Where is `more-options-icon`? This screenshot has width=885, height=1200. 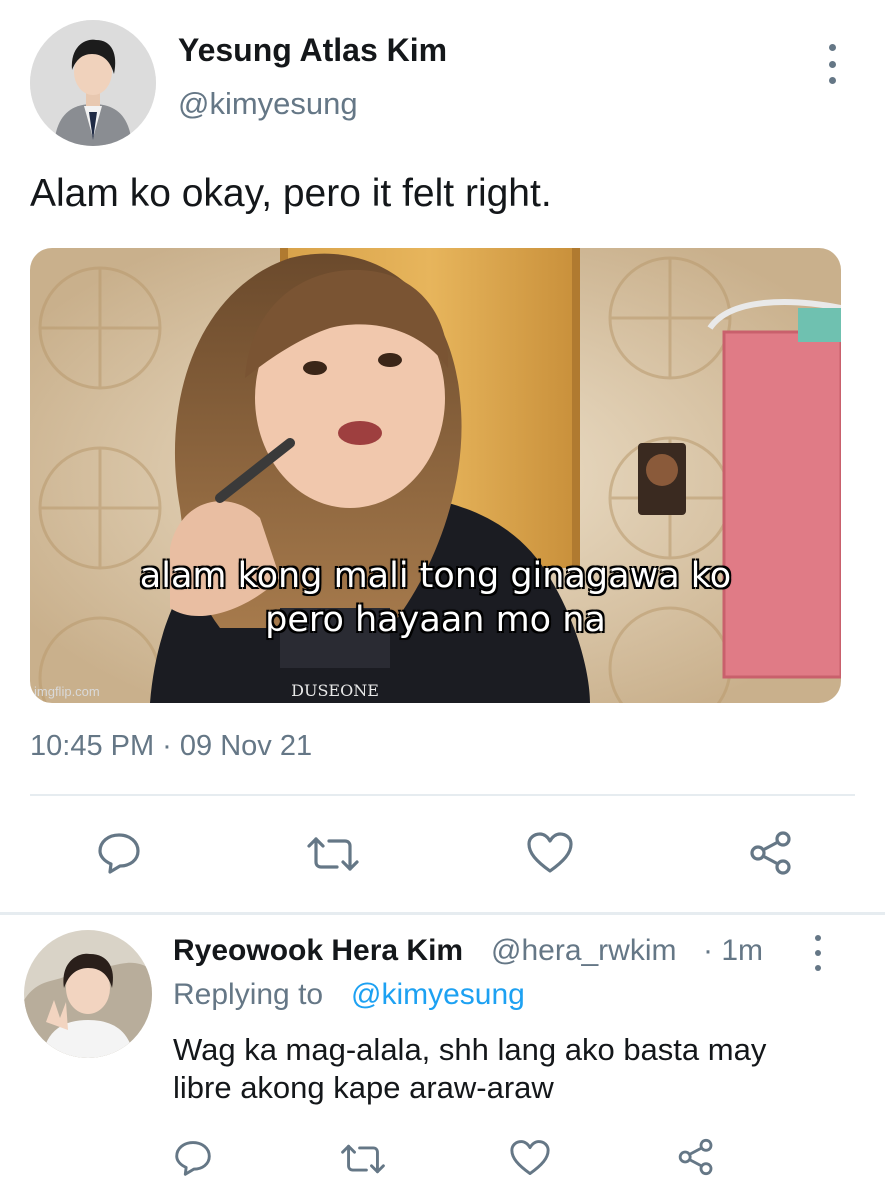
more-options-icon is located at coordinates (832, 64).